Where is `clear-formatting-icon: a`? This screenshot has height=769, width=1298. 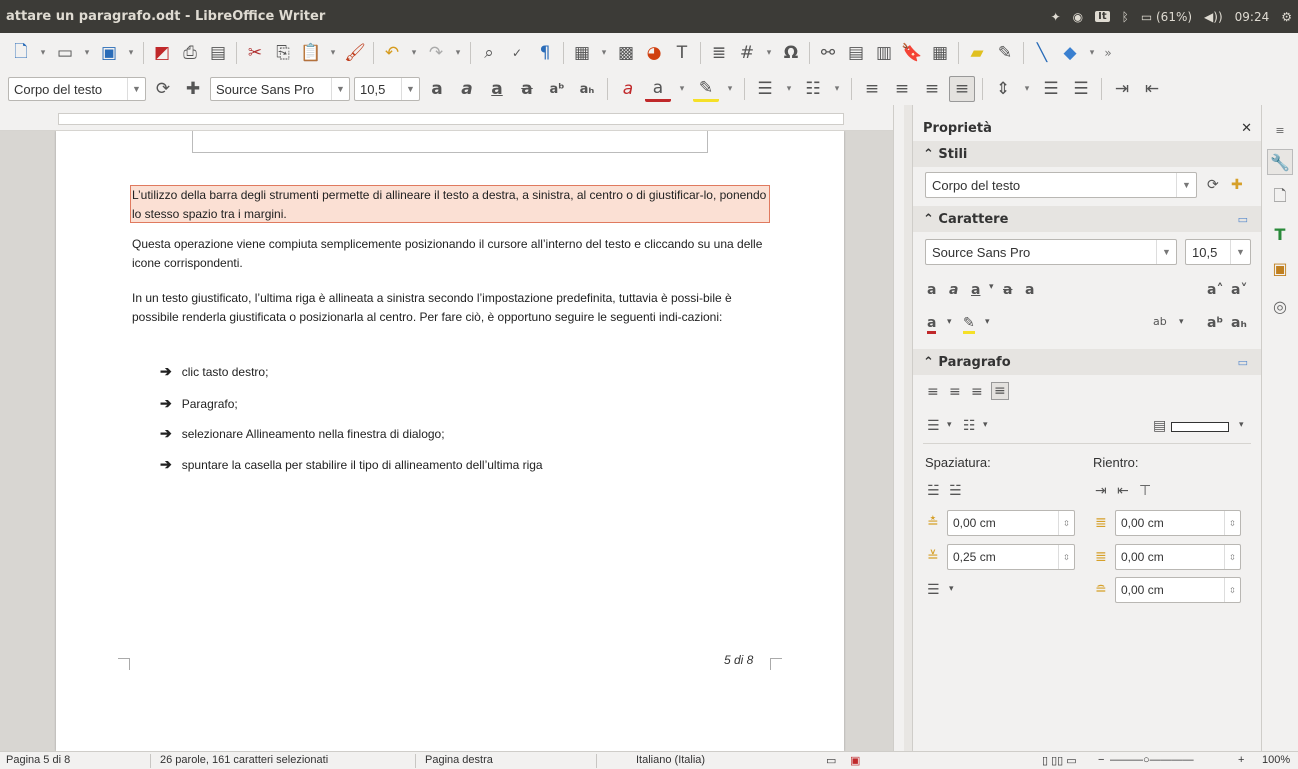
clear-formatting-icon: a is located at coordinates (628, 89).